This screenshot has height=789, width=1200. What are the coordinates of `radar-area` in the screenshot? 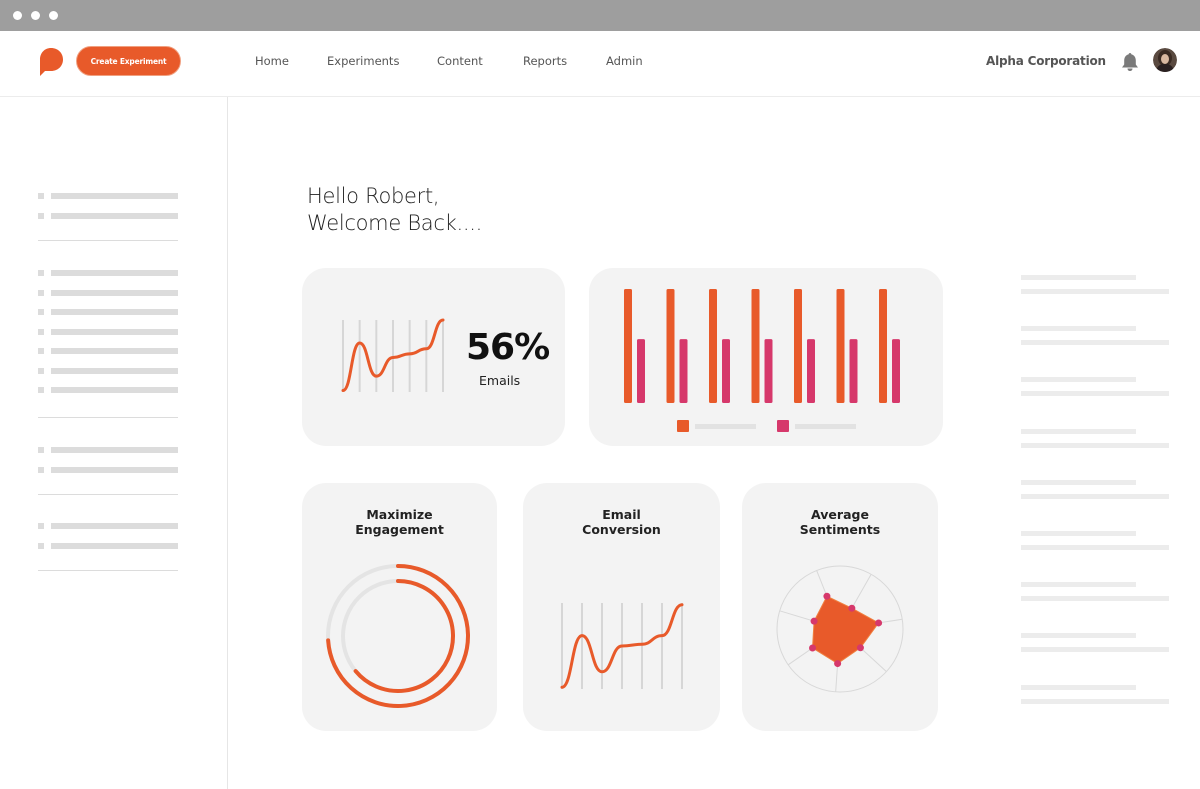 It's located at (846, 630).